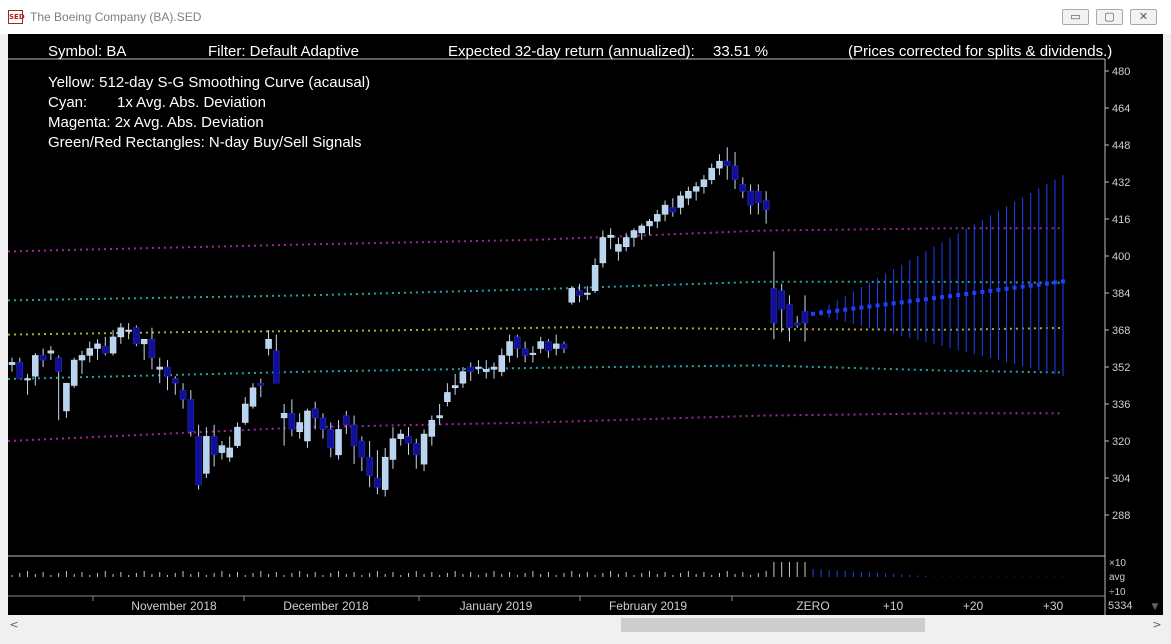  What do you see at coordinates (1121, 146) in the screenshot?
I see `y-tick-label: 448` at bounding box center [1121, 146].